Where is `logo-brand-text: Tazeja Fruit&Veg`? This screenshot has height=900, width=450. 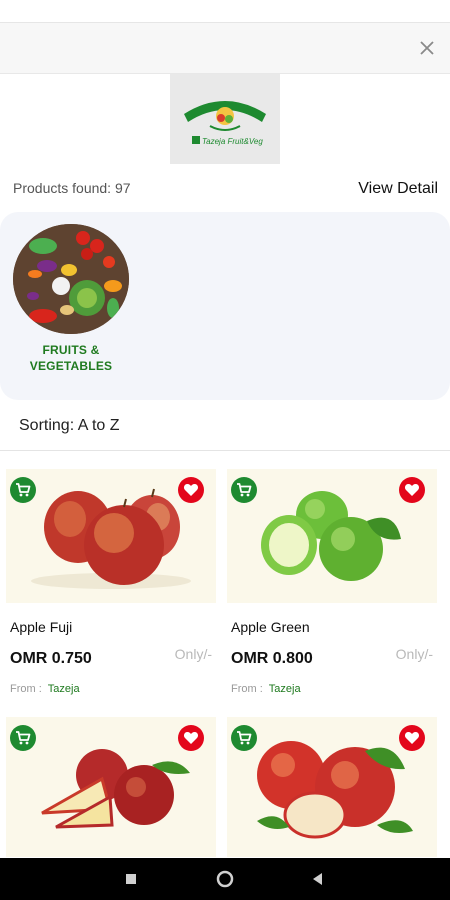 logo-brand-text: Tazeja Fruit&Veg is located at coordinates (232, 141).